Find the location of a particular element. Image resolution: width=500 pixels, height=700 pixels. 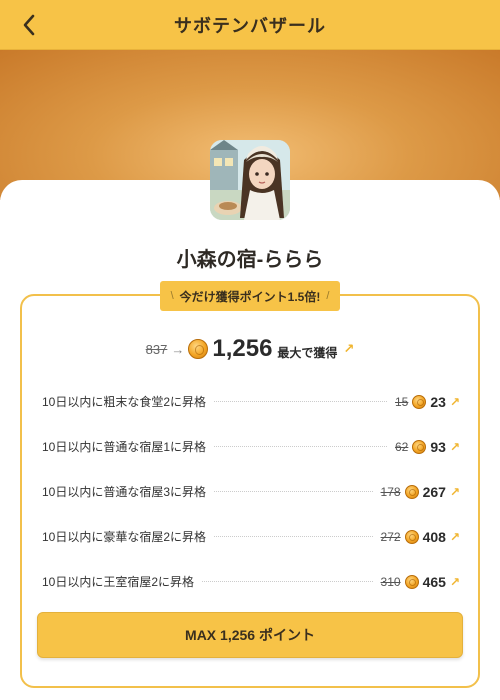

reward-new-points: 93 is located at coordinates (438, 446).